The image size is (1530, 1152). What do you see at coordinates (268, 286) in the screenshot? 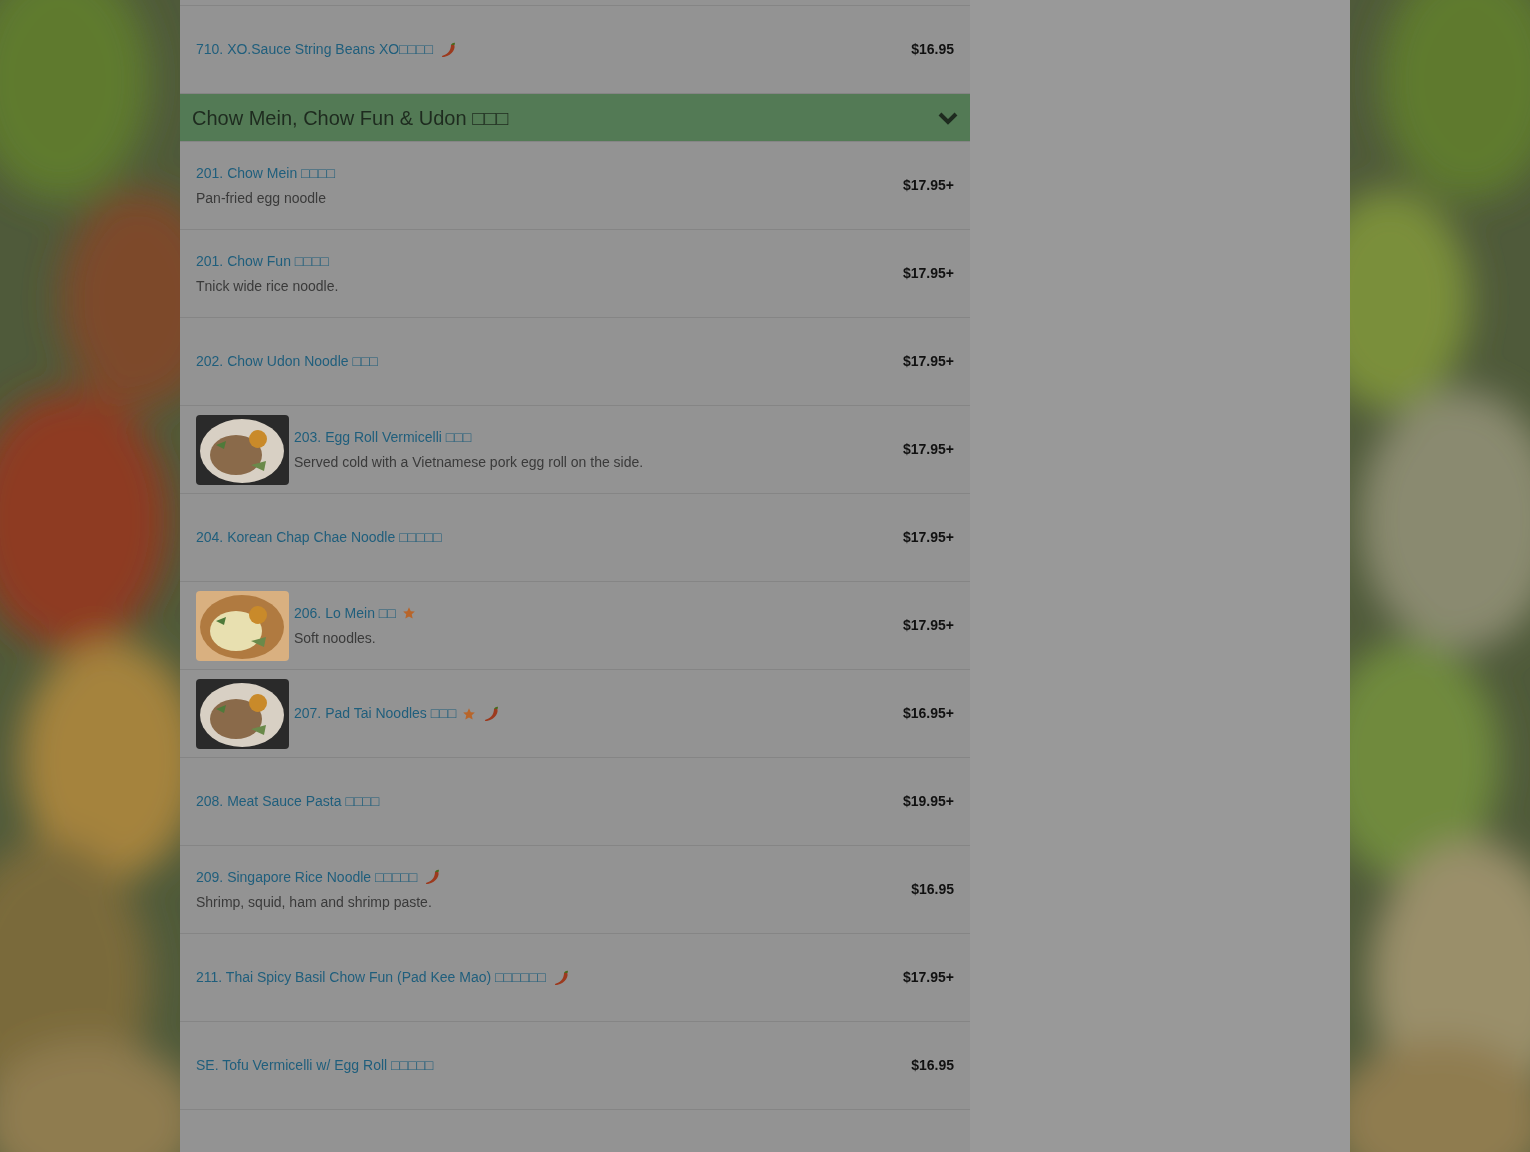
I see `item-description: Tnick wide rice noodle.` at bounding box center [268, 286].